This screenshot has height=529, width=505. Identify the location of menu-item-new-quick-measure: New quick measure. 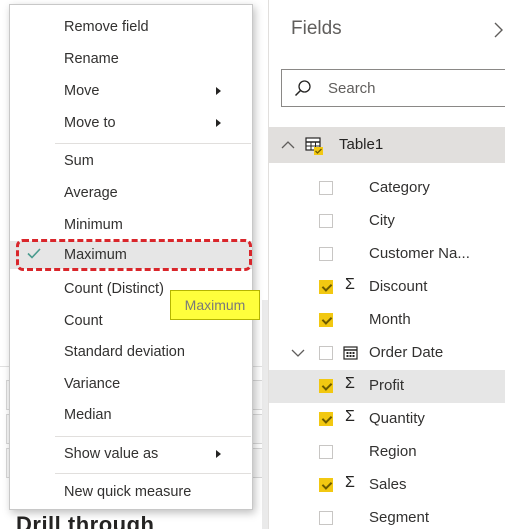
(131, 492).